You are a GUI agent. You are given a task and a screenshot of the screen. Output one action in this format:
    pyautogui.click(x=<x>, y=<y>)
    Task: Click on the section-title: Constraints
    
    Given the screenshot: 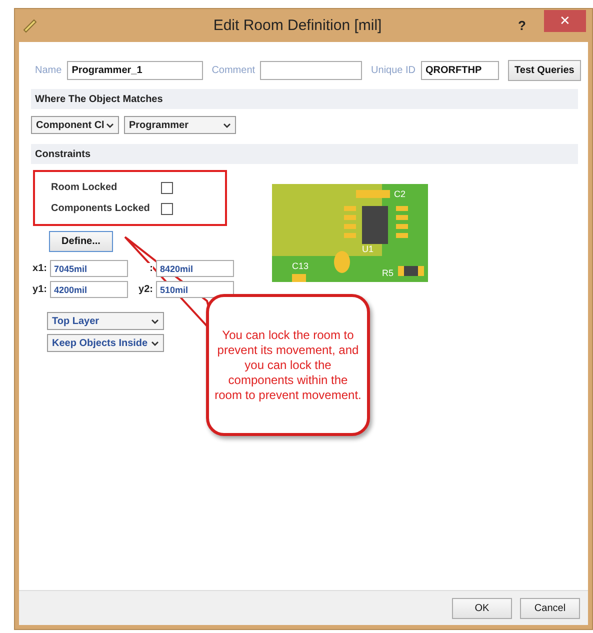 What is the action you would take?
    pyautogui.click(x=63, y=154)
    